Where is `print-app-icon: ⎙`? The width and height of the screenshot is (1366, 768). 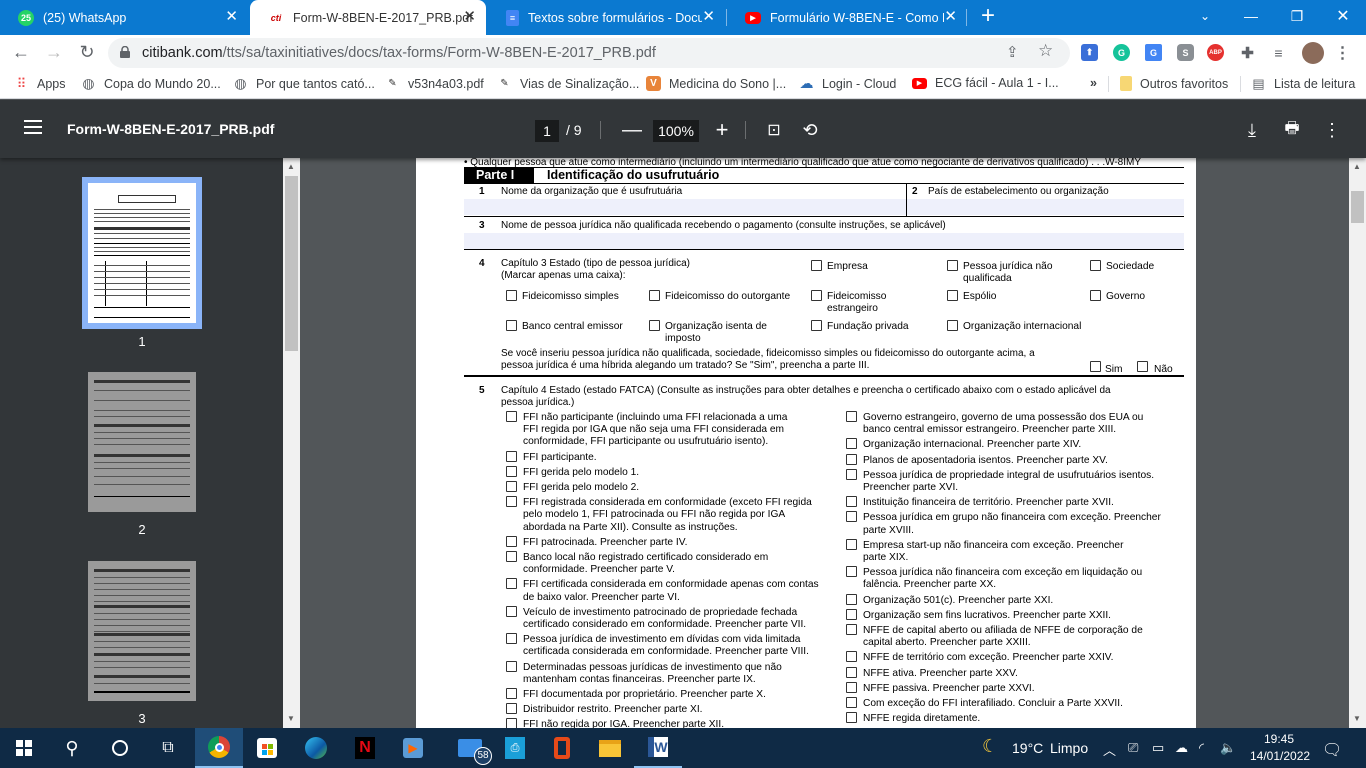 print-app-icon: ⎙ is located at coordinates (515, 748).